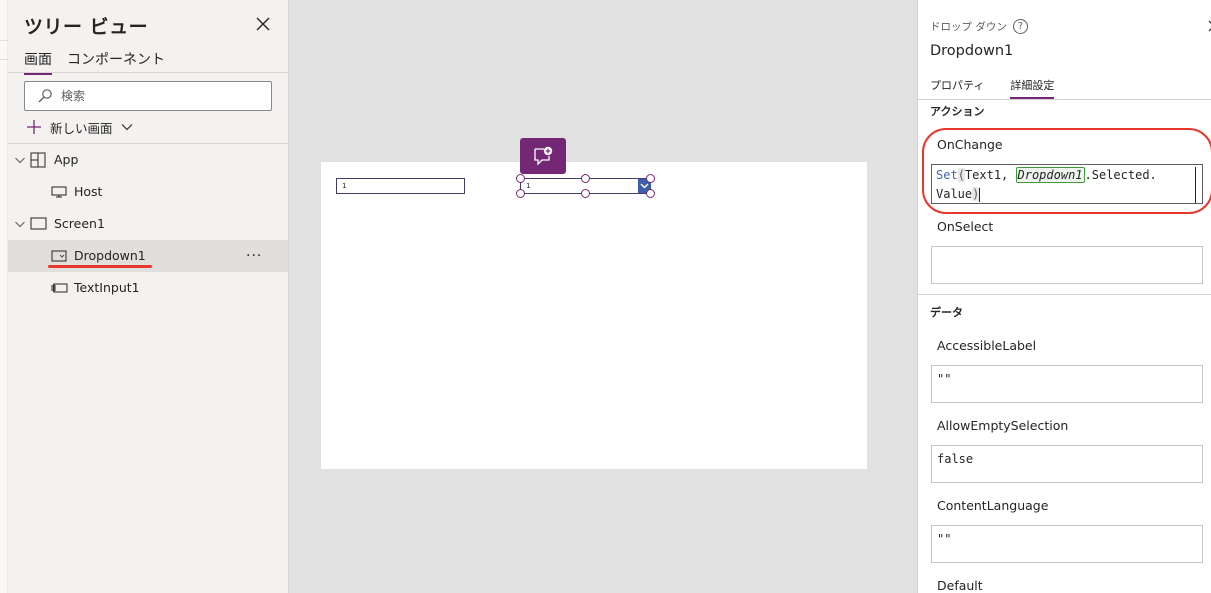 This screenshot has height=593, width=1211. Describe the element at coordinates (1066, 171) in the screenshot. I see `red-circle-annotation` at that location.